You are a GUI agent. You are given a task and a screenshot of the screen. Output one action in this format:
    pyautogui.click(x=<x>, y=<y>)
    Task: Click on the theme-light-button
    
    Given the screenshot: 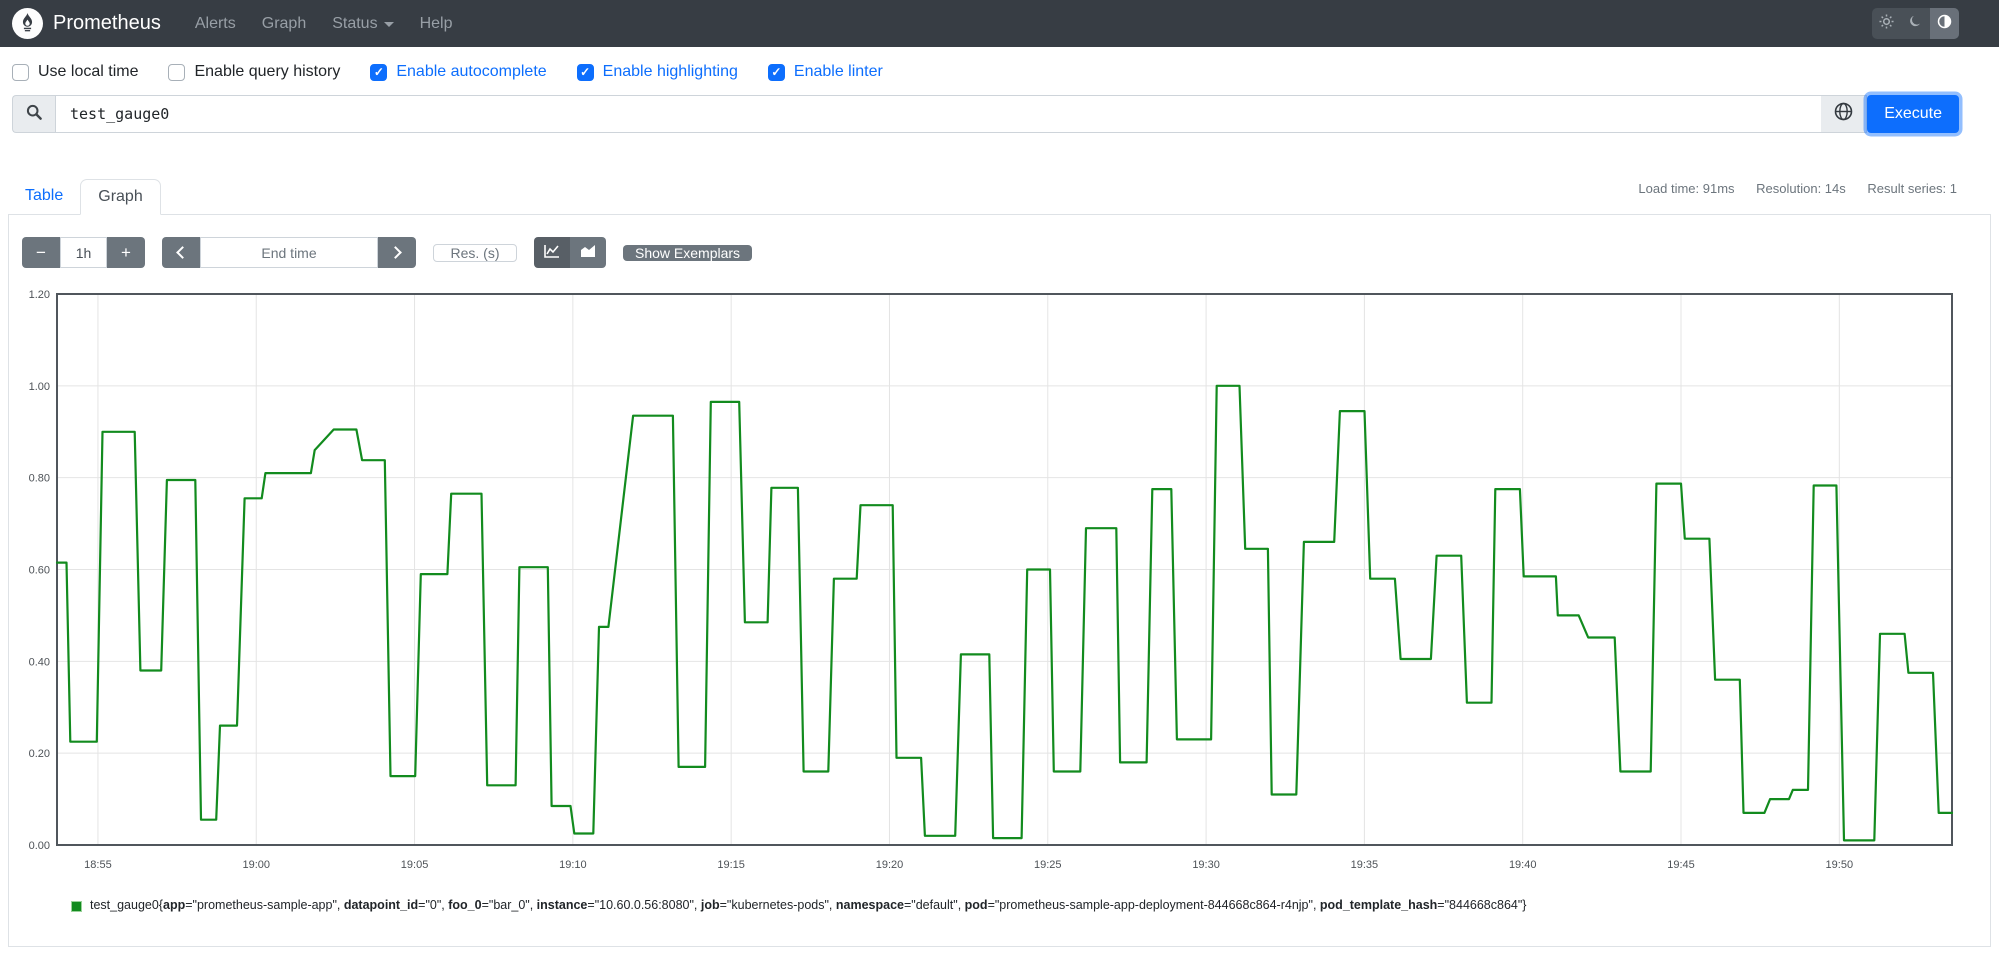 What is the action you would take?
    pyautogui.click(x=1886, y=23)
    